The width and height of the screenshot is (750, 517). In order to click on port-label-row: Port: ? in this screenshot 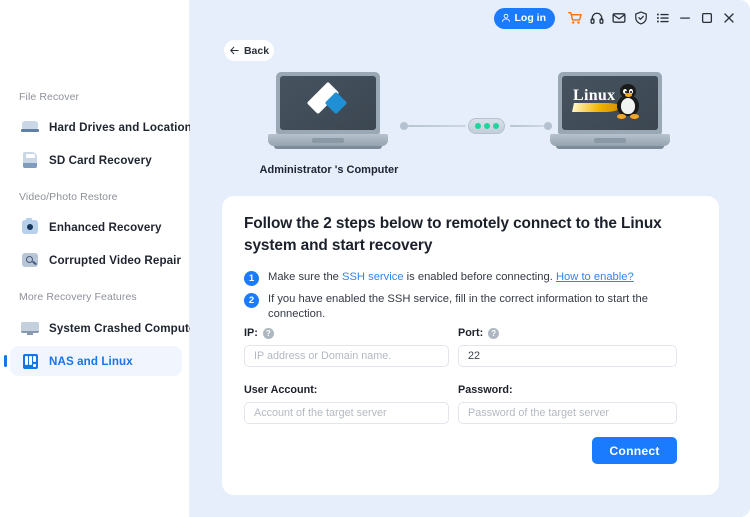, I will do `click(567, 333)`.